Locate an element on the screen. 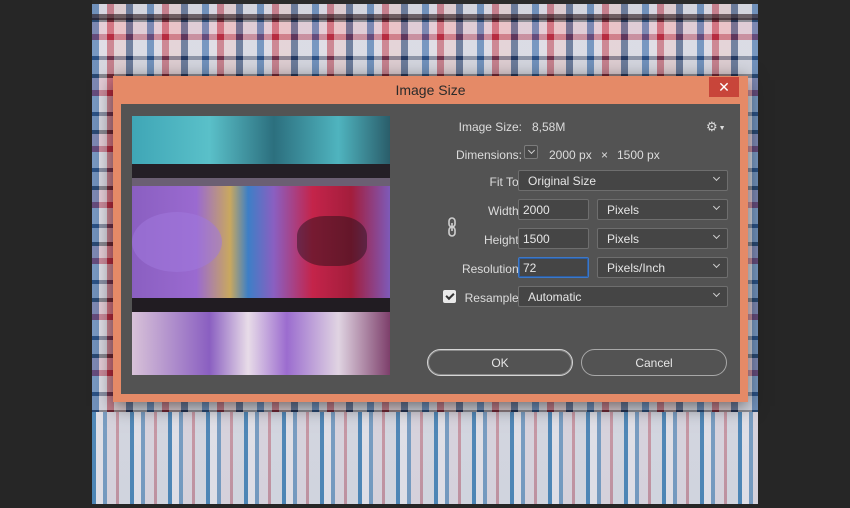  resolution-unit-value: Pixels/Inch is located at coordinates (636, 267).